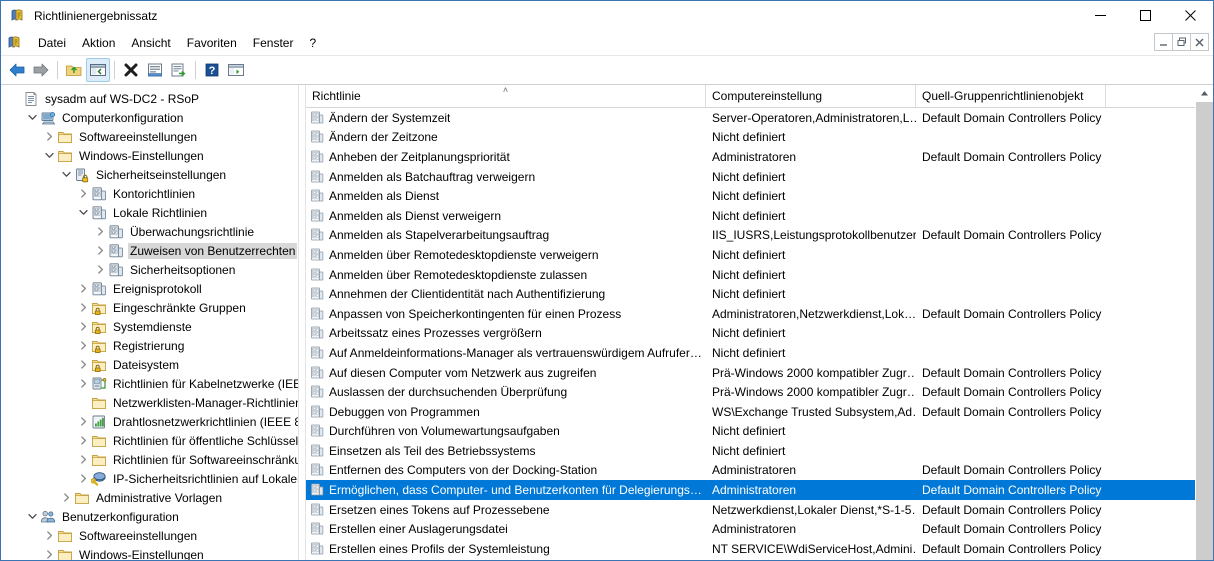 This screenshot has height=561, width=1214. What do you see at coordinates (212, 43) in the screenshot?
I see `menu-favoriten: Favoriten` at bounding box center [212, 43].